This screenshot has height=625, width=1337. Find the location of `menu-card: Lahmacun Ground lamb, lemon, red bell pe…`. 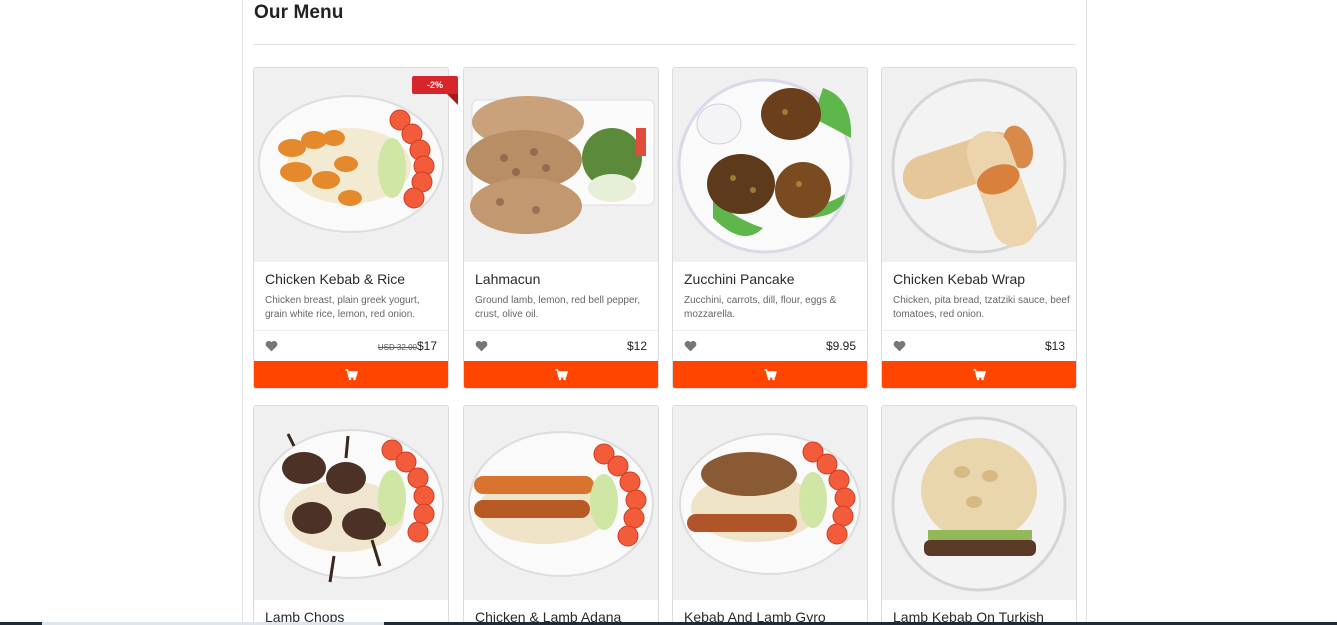

menu-card: Lahmacun Ground lamb, lemon, red bell pe… is located at coordinates (561, 228).